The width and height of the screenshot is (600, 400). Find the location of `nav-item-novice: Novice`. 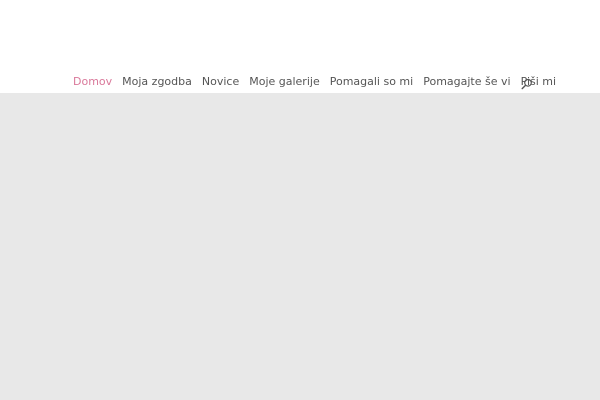

nav-item-novice: Novice is located at coordinates (220, 82).